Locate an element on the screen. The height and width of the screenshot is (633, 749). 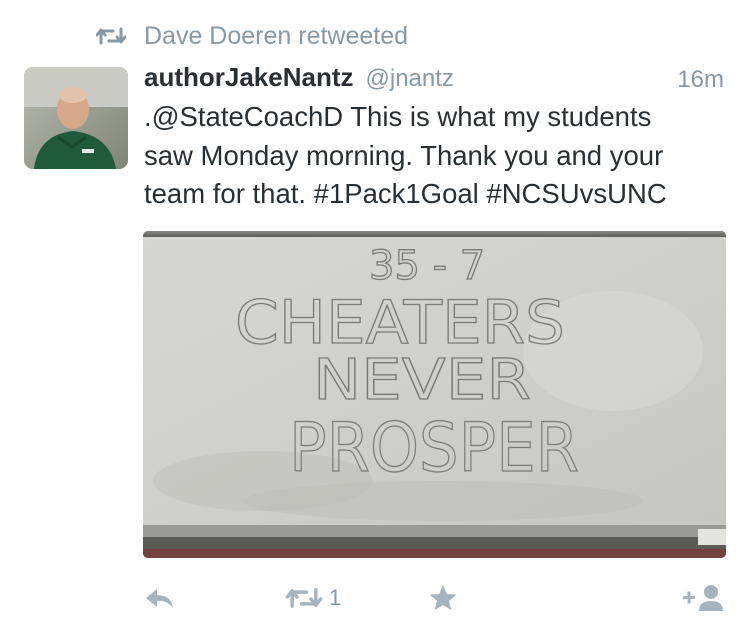
retweet-context: Dave Doeren retweeted is located at coordinates (252, 36).